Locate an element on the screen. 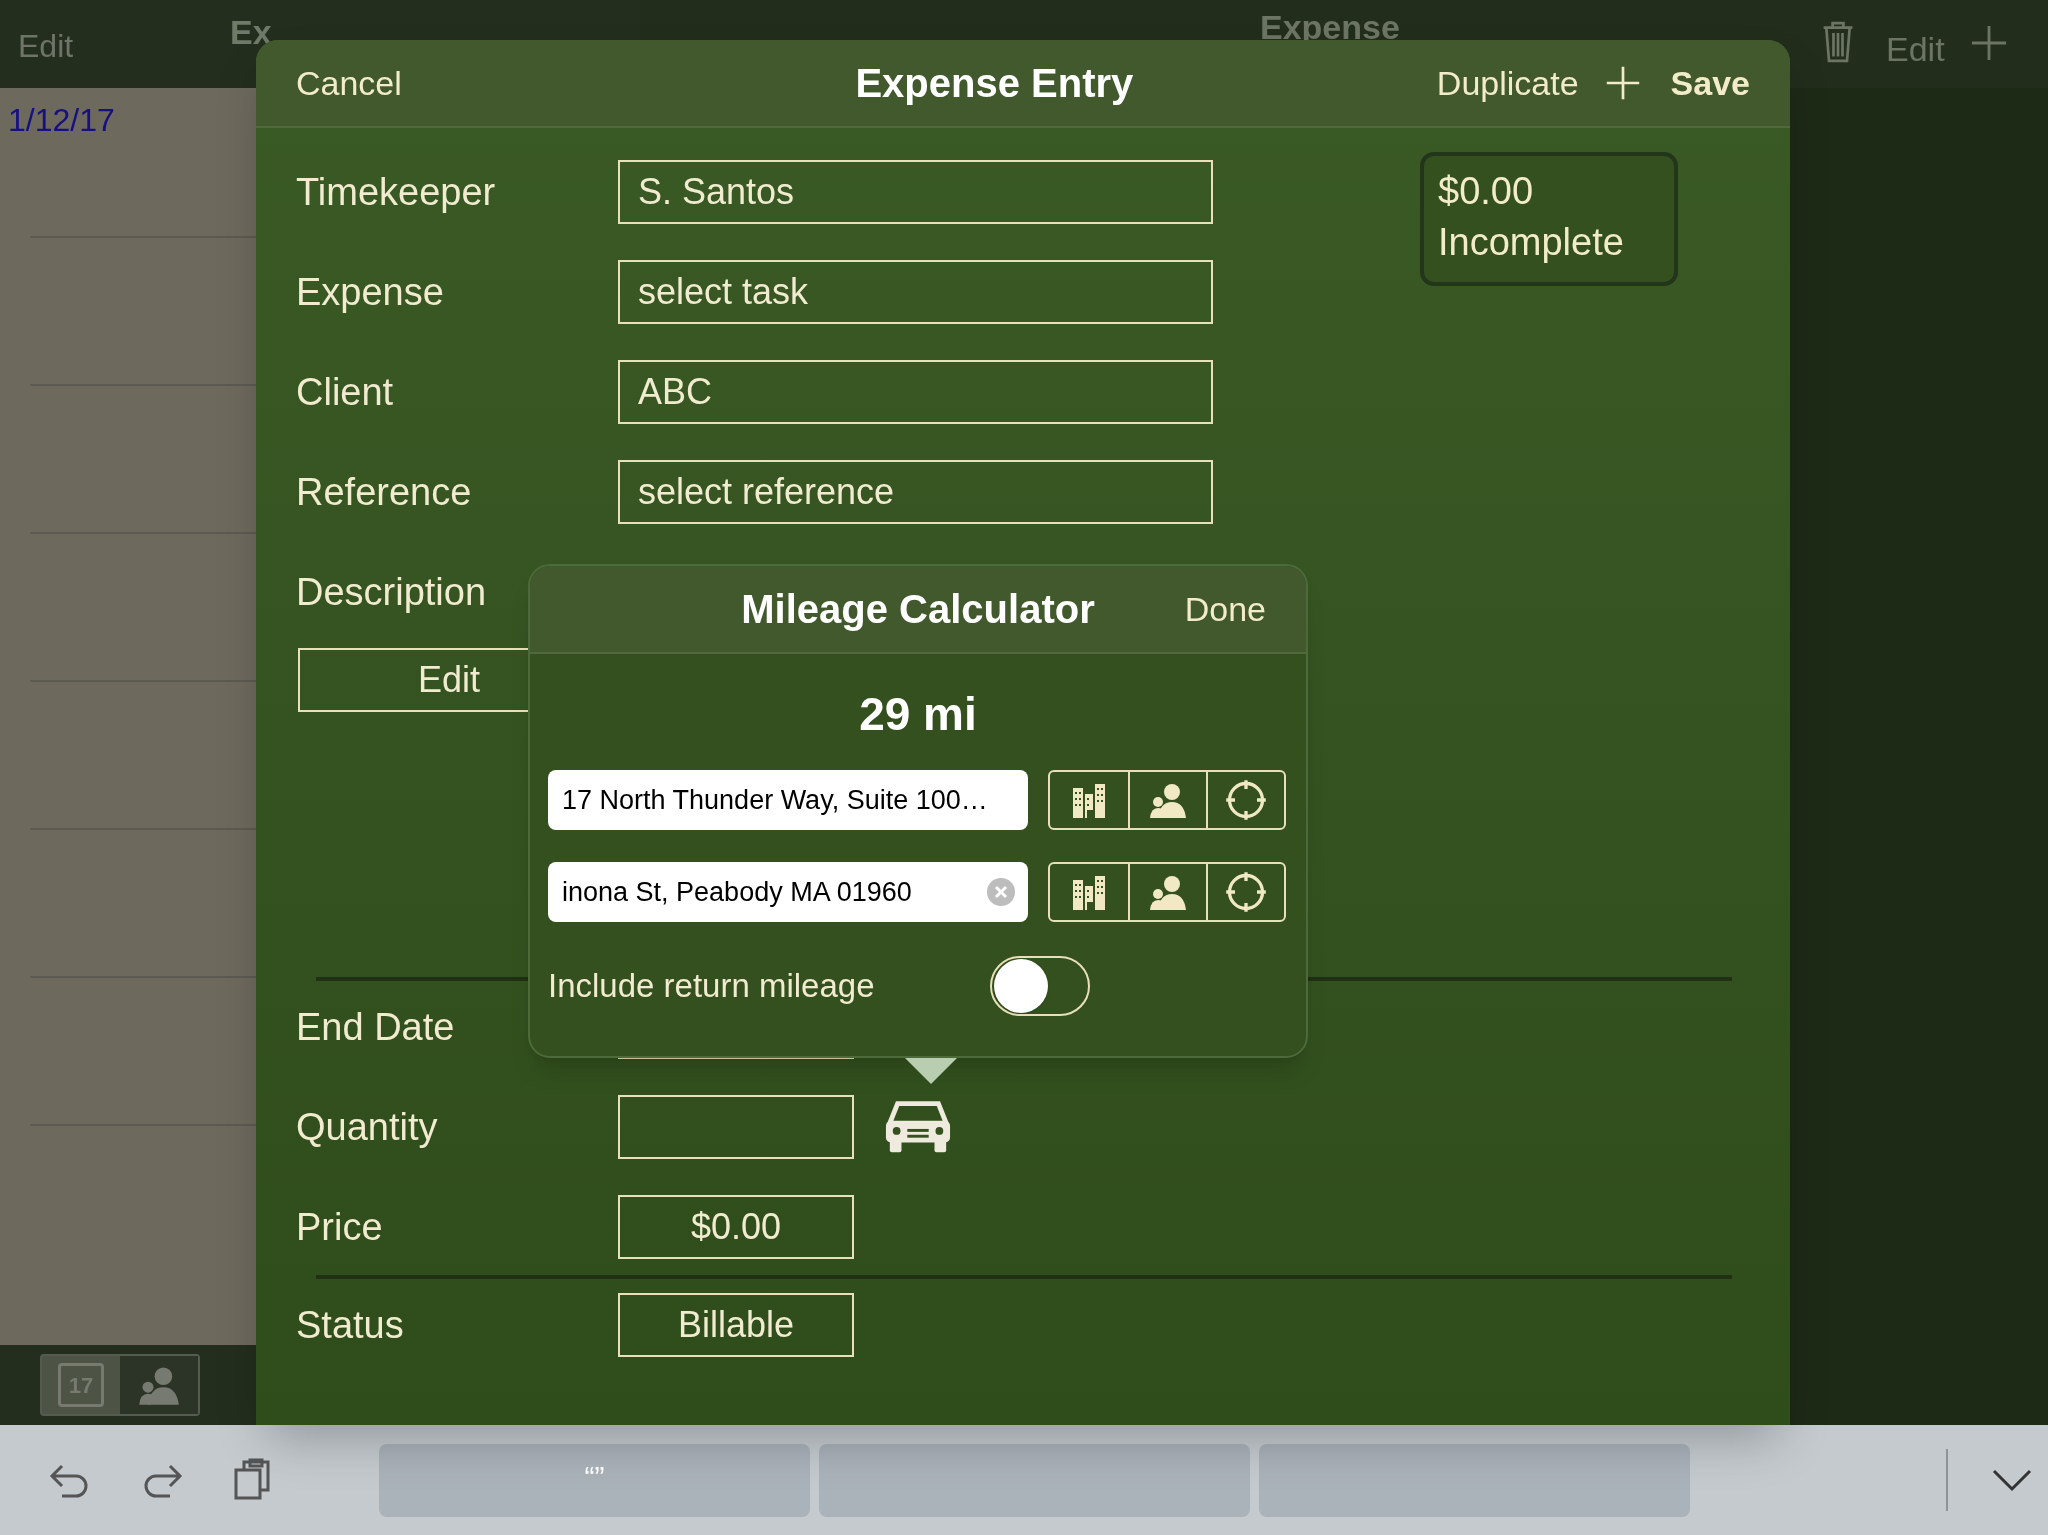 The image size is (2048, 1535). input-field: S. Santos is located at coordinates (915, 192).